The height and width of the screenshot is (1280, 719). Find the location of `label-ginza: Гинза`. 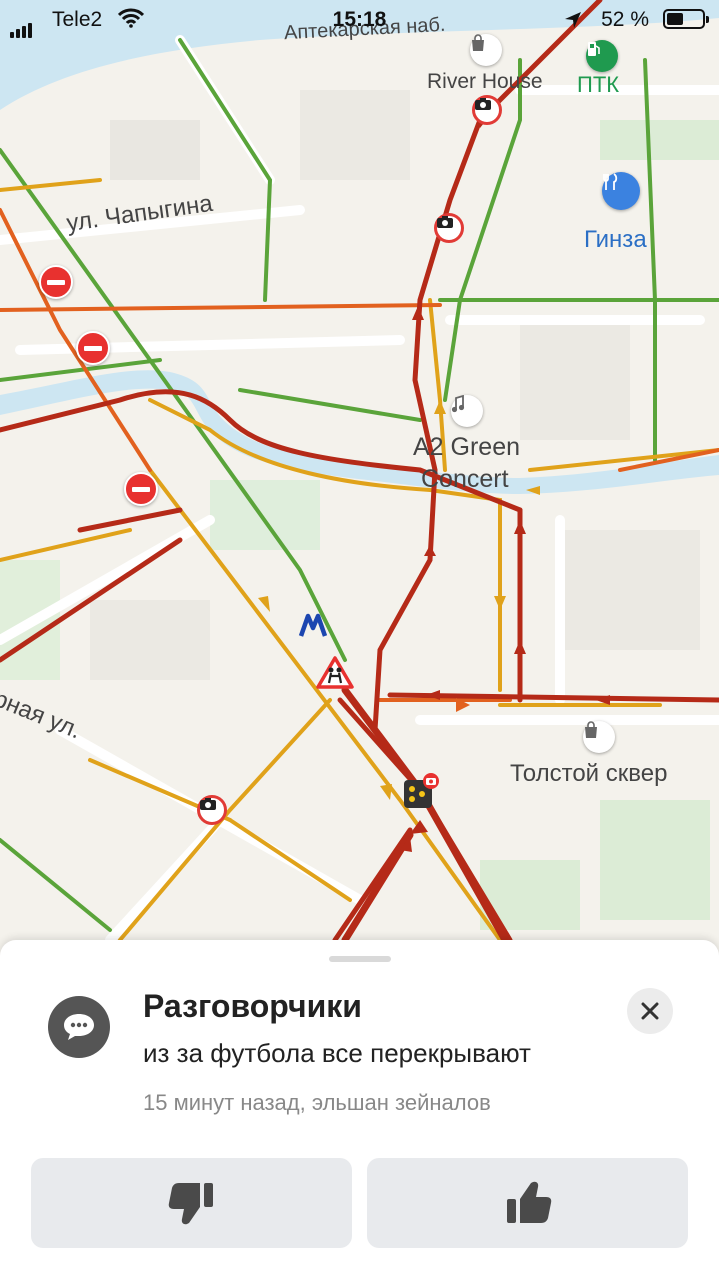

label-ginza: Гинза is located at coordinates (615, 240).